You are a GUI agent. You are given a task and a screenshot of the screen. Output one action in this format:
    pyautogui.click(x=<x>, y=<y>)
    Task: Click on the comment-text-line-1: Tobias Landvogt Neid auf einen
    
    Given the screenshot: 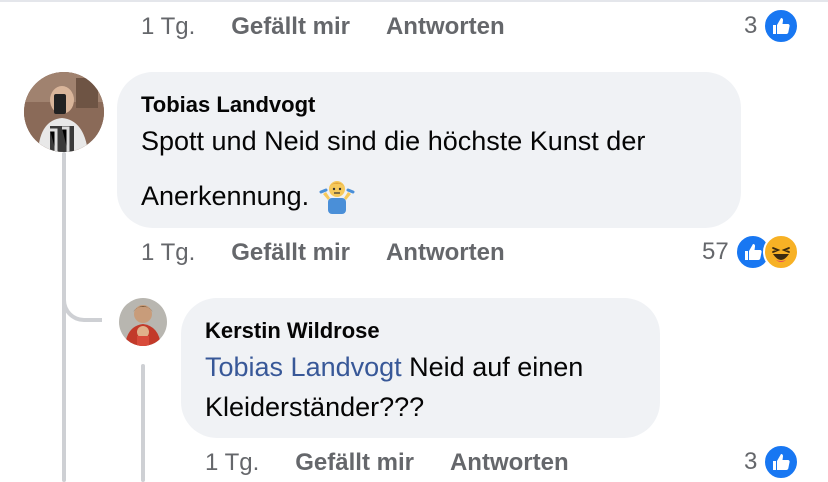 What is the action you would take?
    pyautogui.click(x=394, y=367)
    